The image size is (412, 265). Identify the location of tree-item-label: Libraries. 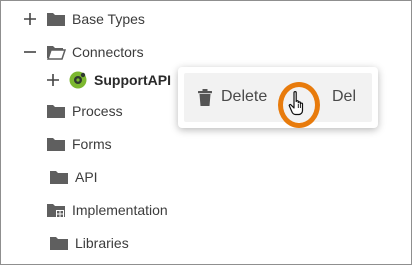
(102, 243).